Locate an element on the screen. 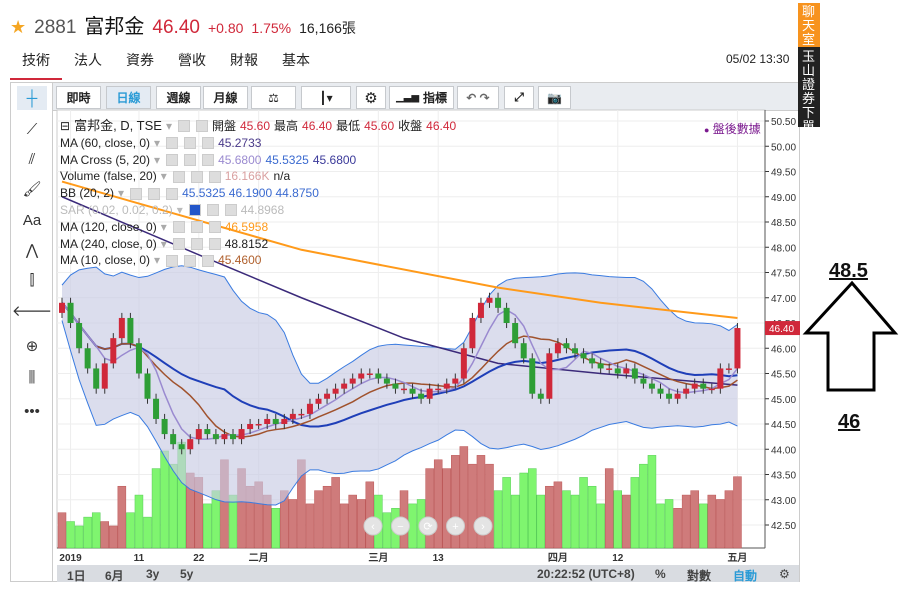 The image size is (900, 600). legend-value: 45.5325 46.1900 44.8750 is located at coordinates (250, 193).